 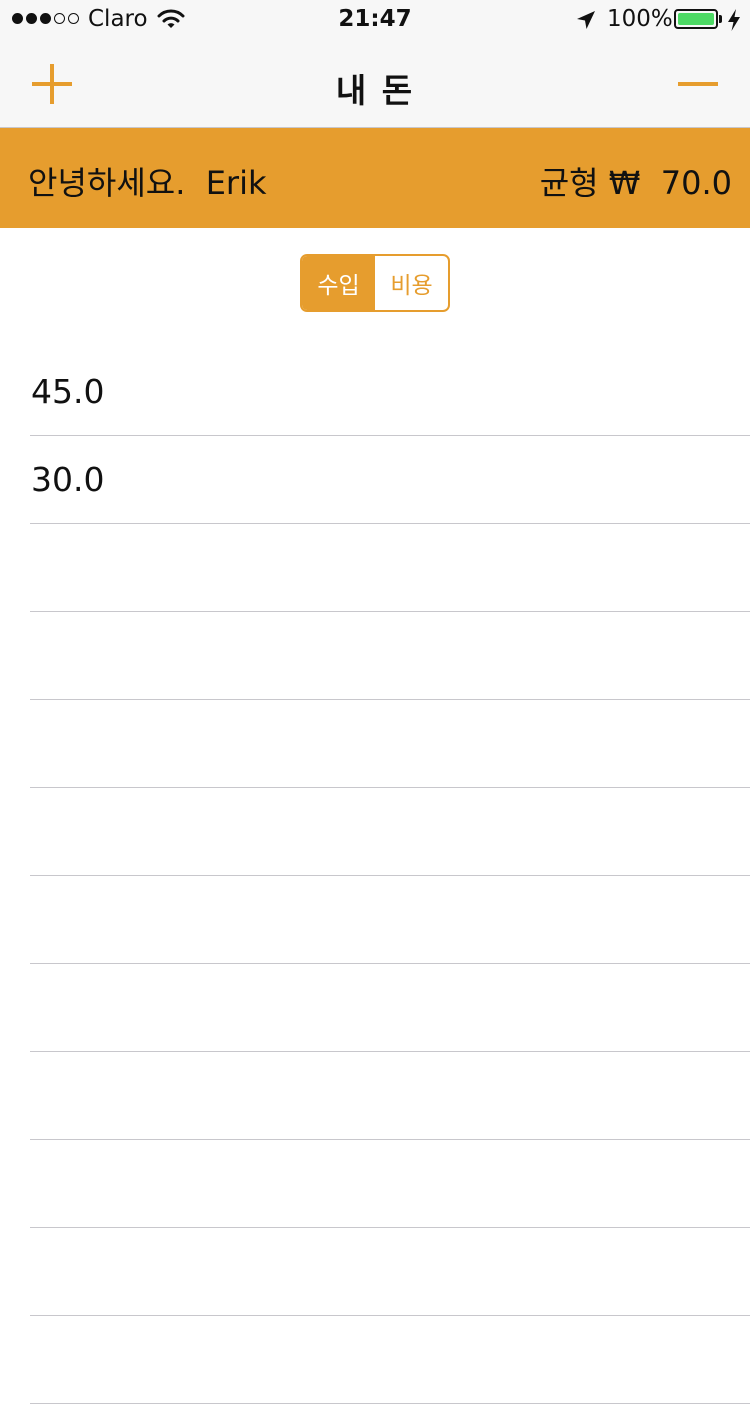 I want to click on page-title: 내 돈, so click(x=375, y=90).